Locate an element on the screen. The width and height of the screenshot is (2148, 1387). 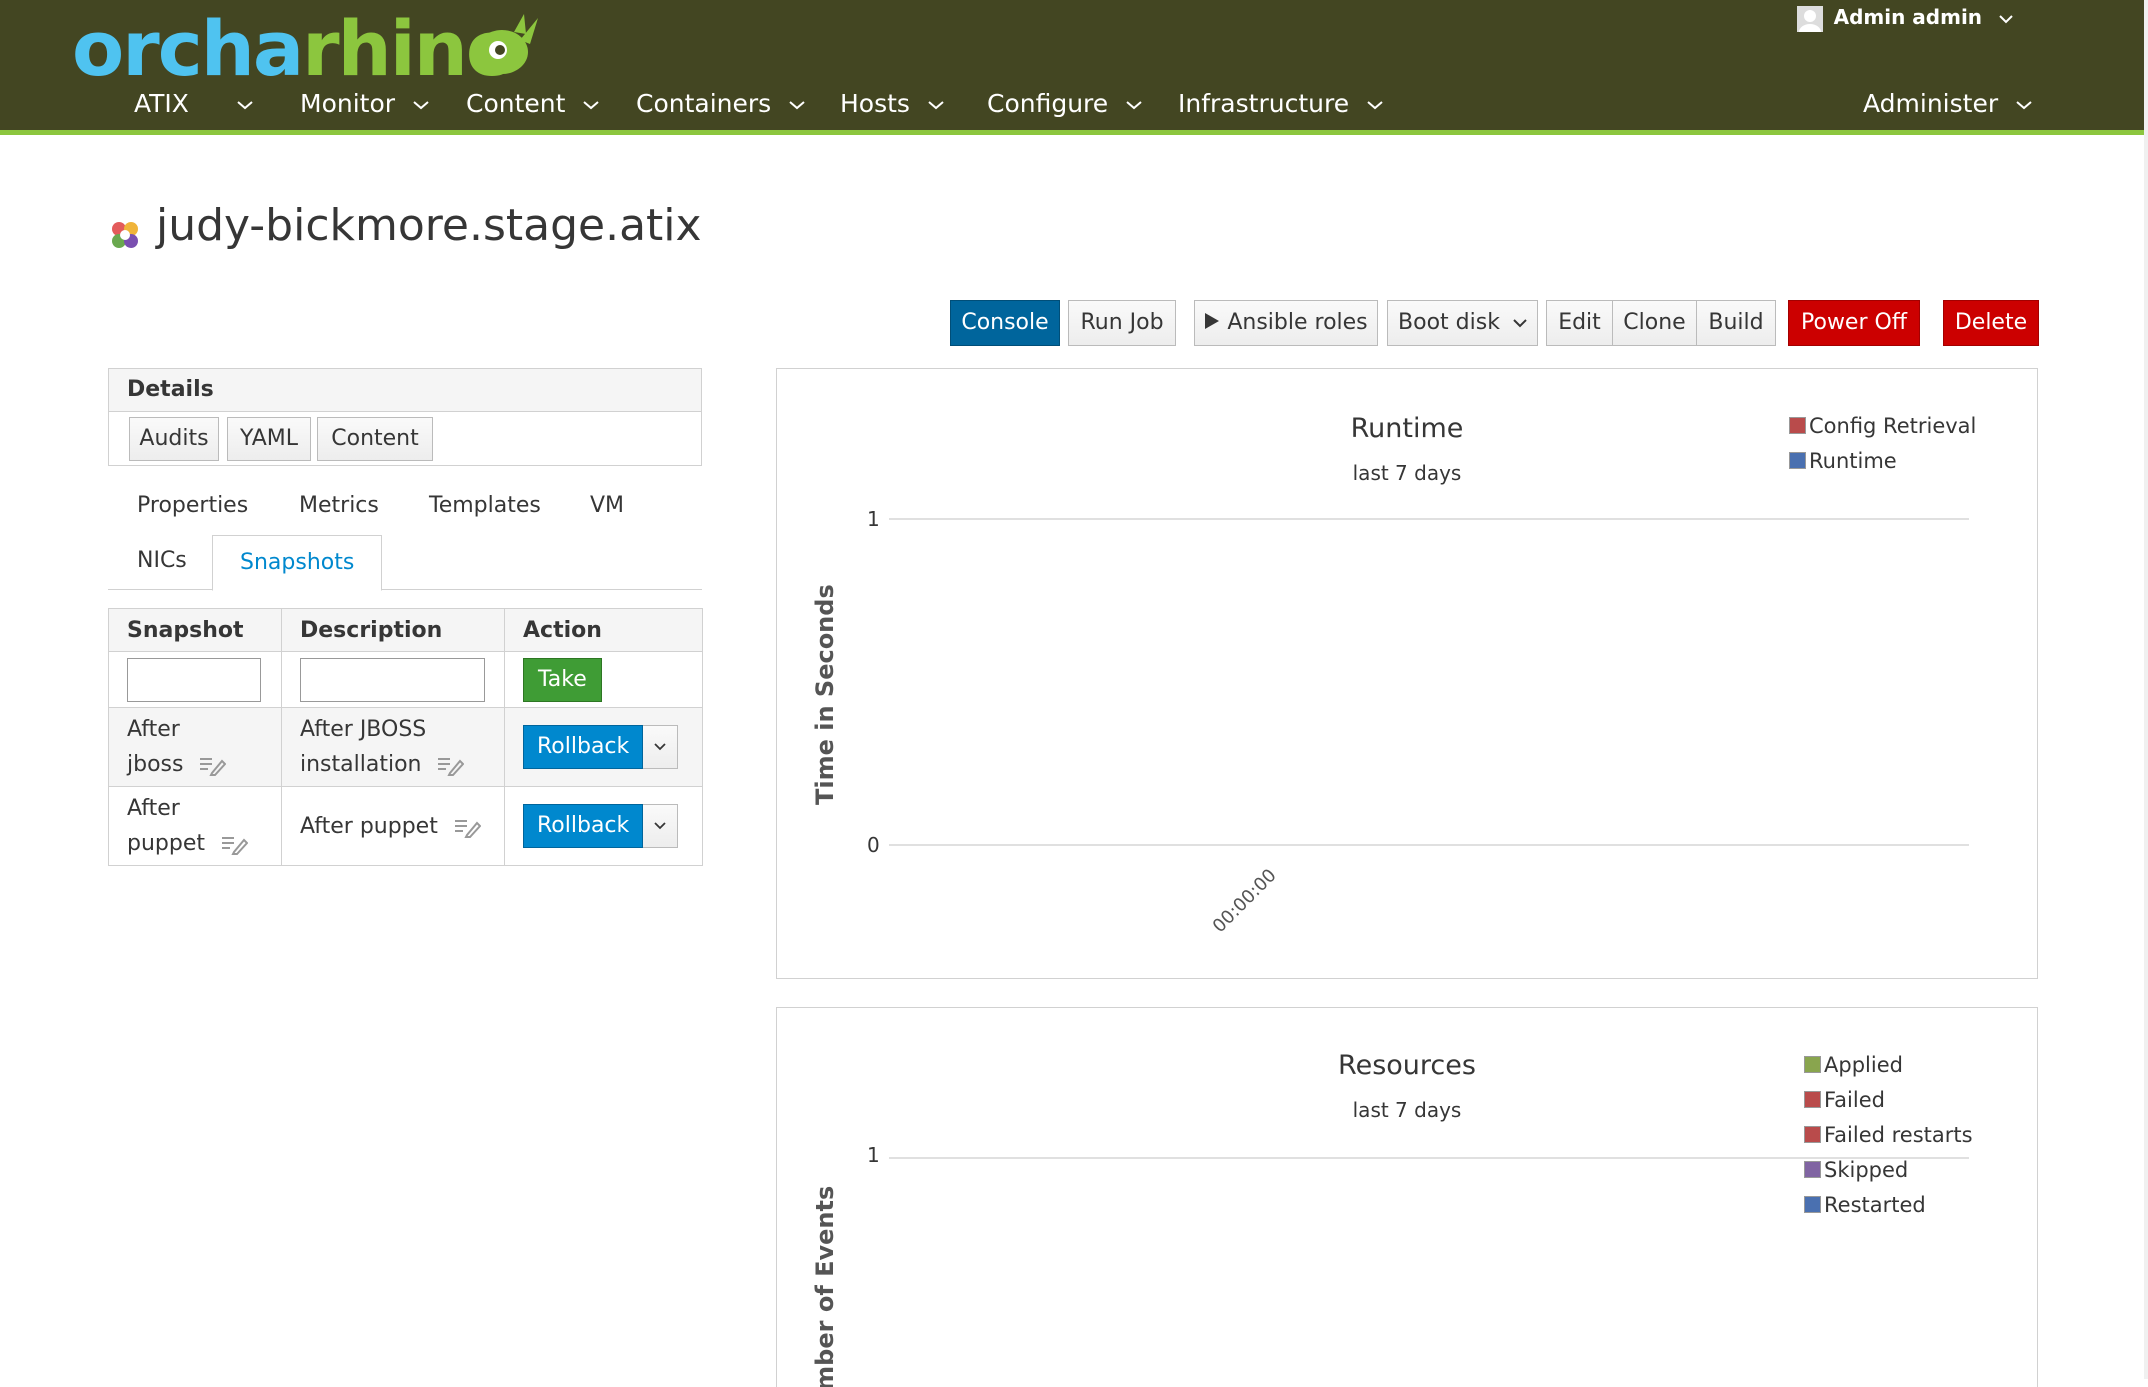
page-title: judy-bickmore.stage.atix is located at coordinates (429, 225).